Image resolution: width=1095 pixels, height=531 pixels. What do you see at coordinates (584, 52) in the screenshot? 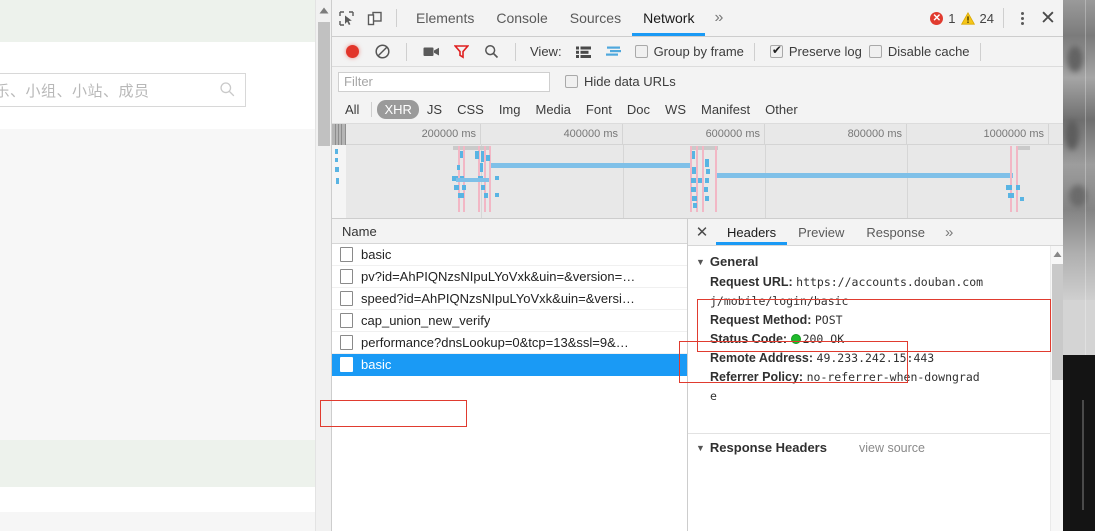
I see `list-view-icon` at bounding box center [584, 52].